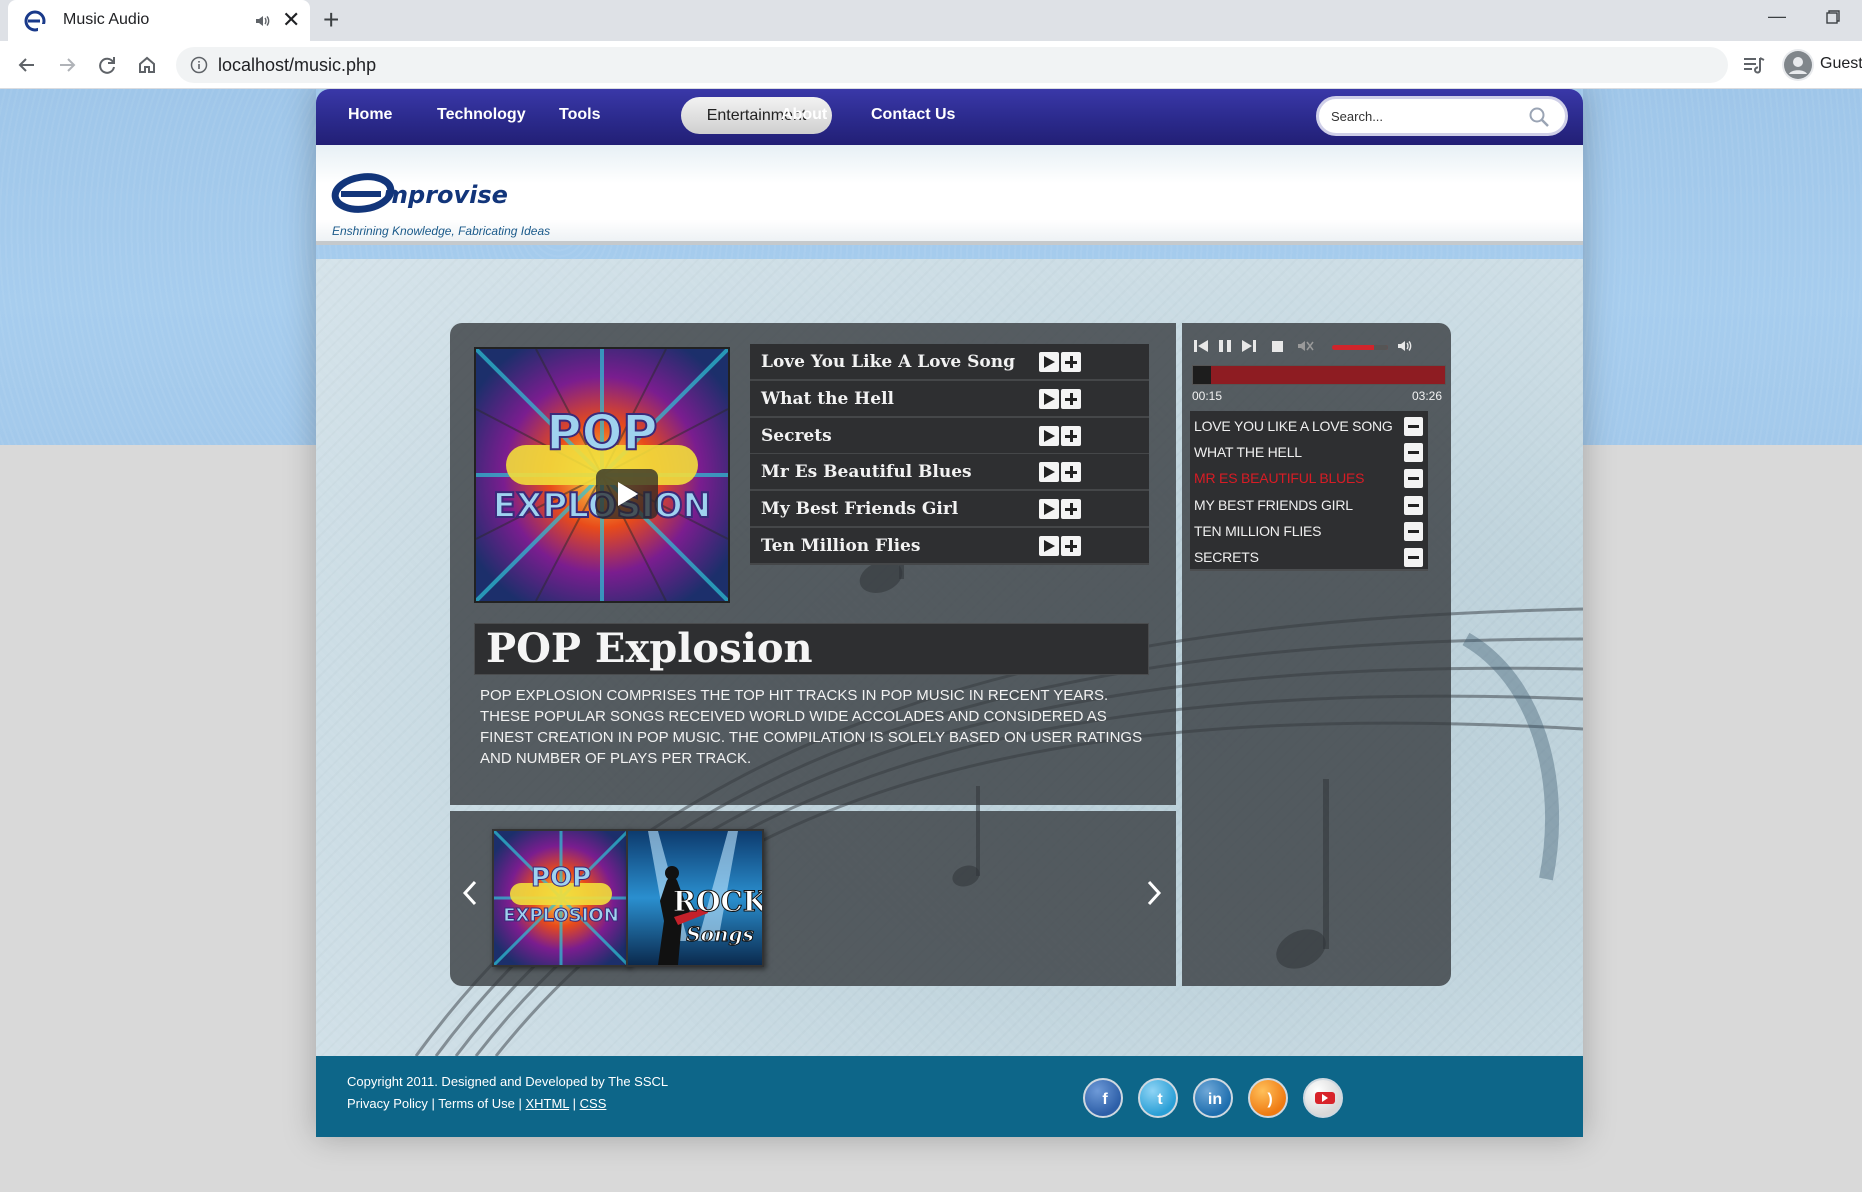 The image size is (1862, 1192). What do you see at coordinates (1305, 346) in the screenshot?
I see `mute-icon` at bounding box center [1305, 346].